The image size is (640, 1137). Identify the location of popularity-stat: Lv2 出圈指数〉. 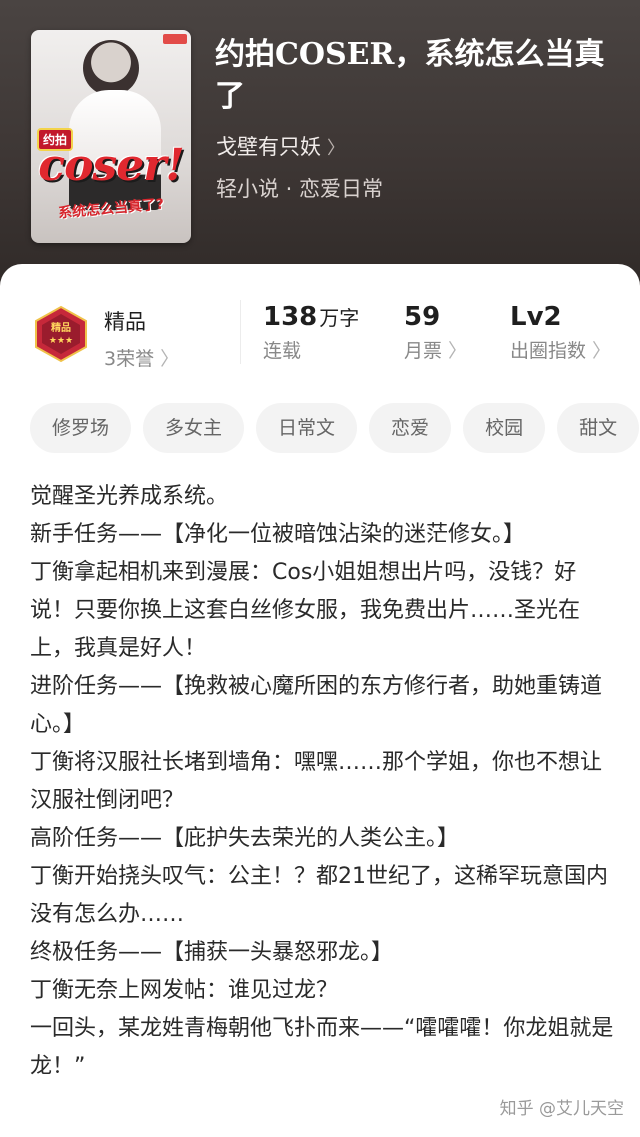
(560, 332).